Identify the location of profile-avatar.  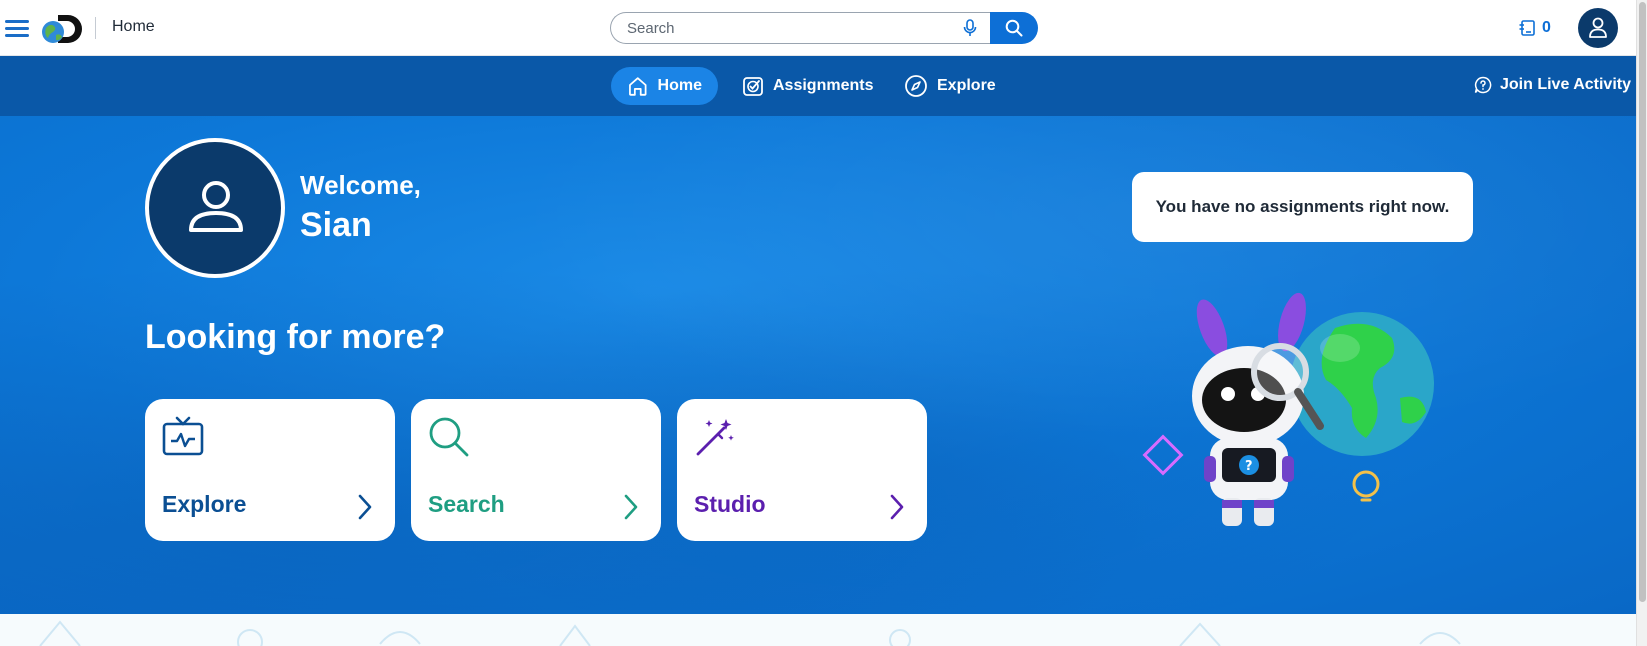
(215, 208).